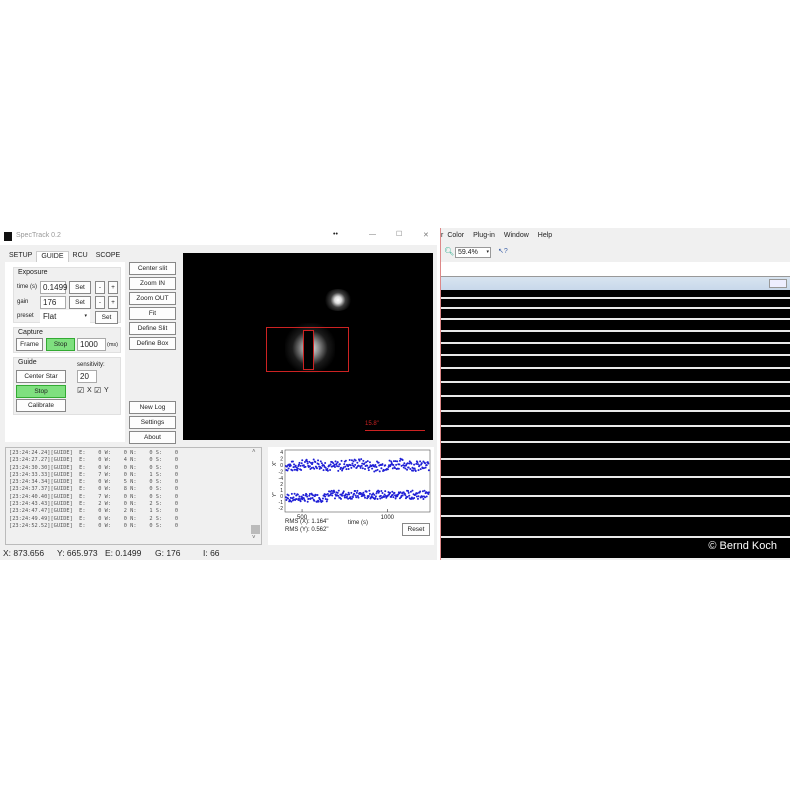  What do you see at coordinates (152, 437) in the screenshot?
I see `side-button-about: About` at bounding box center [152, 437].